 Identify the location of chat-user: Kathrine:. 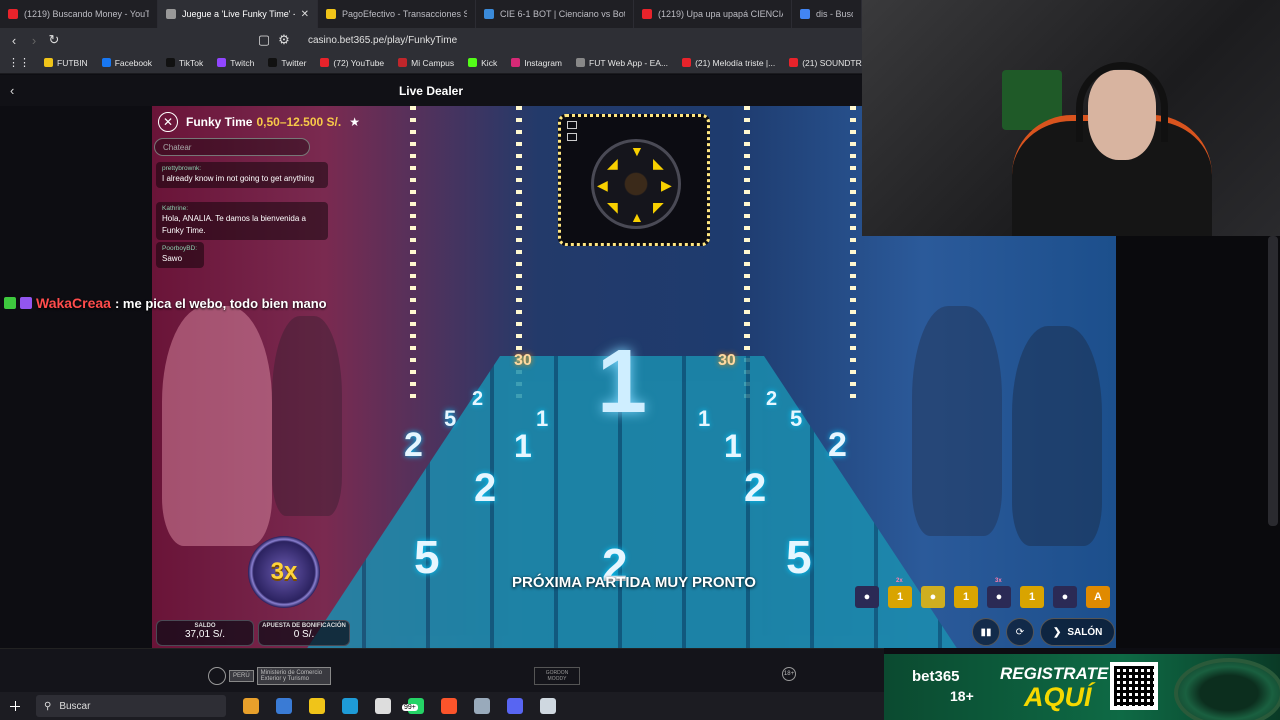
(175, 208).